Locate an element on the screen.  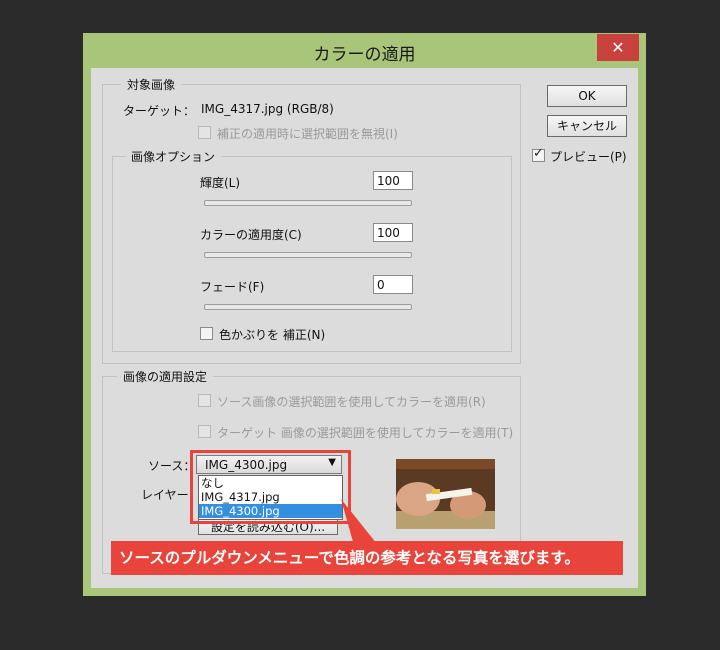
use-source-selection-checkbox is located at coordinates (204, 400).